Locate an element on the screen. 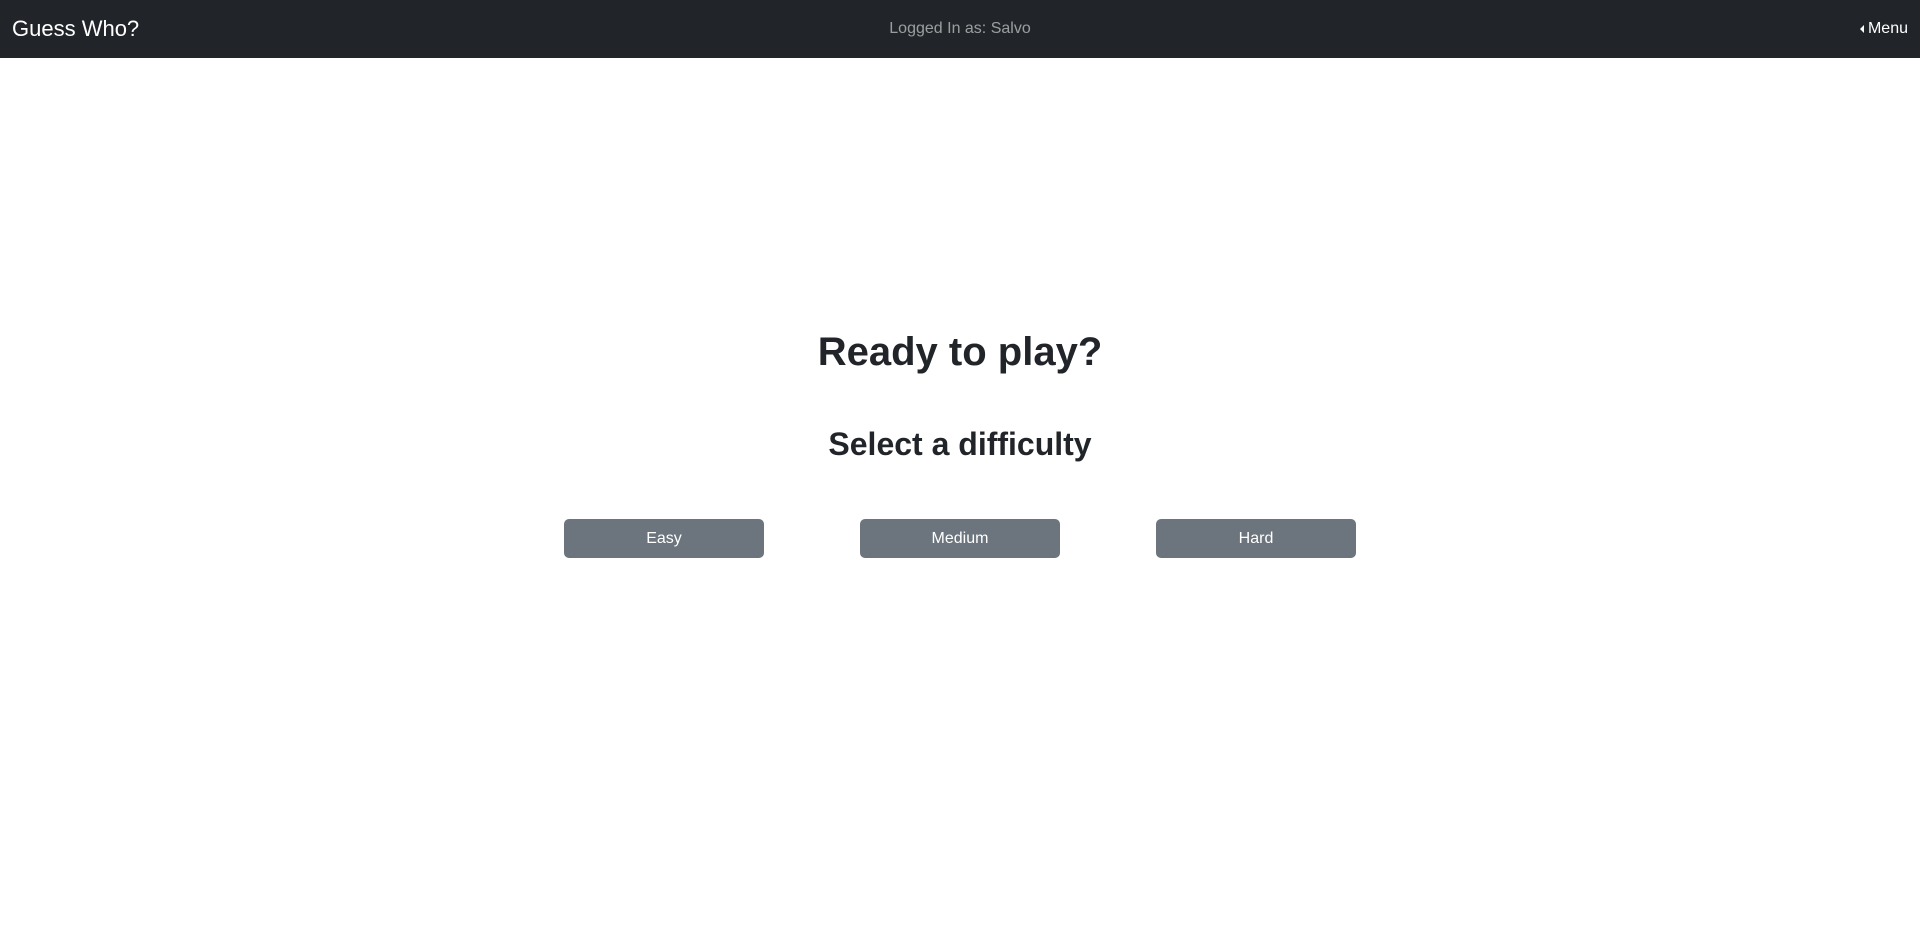 The width and height of the screenshot is (1920, 931). menu-toggle-button: Menu is located at coordinates (1883, 29).